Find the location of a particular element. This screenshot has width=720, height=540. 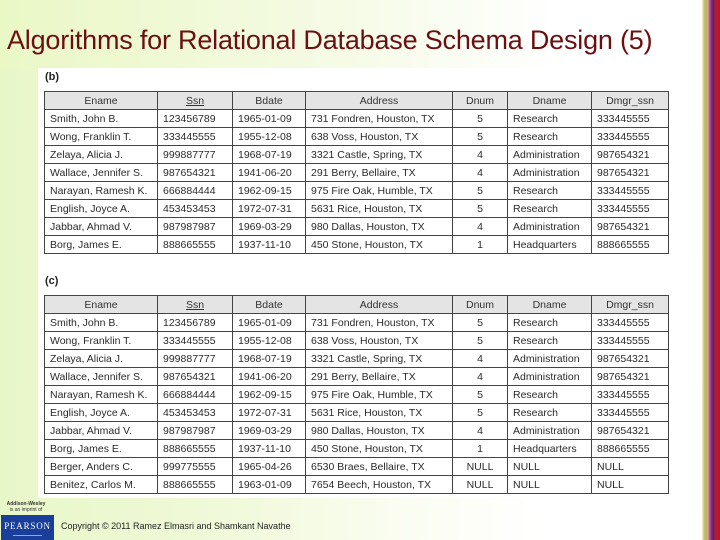

column-header-label: Address is located at coordinates (379, 304).